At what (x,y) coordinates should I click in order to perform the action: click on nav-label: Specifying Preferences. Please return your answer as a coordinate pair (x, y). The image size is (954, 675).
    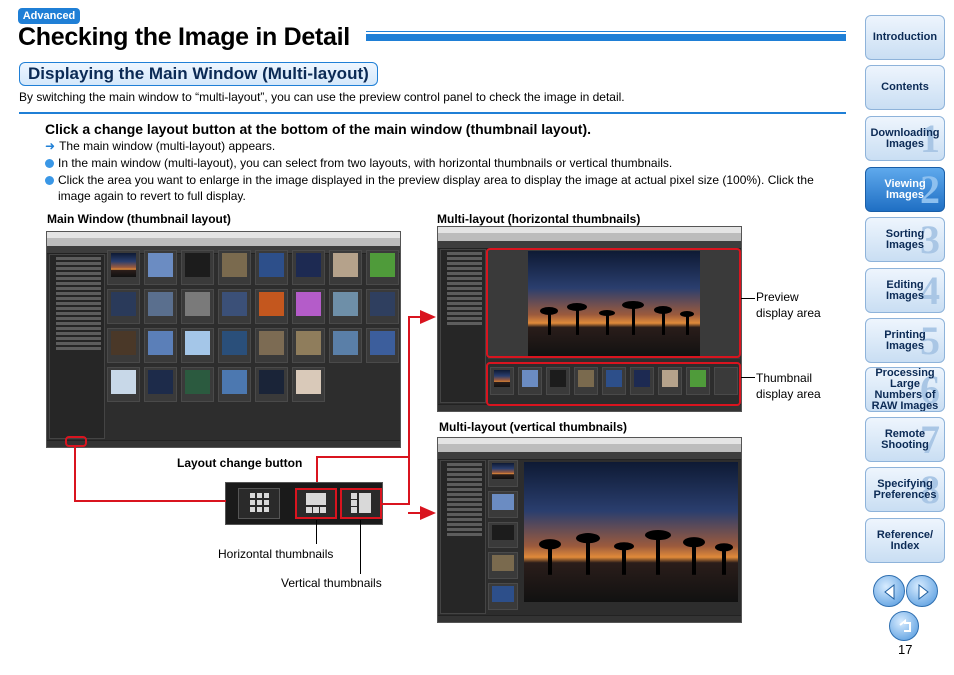
    Looking at the image, I should click on (905, 489).